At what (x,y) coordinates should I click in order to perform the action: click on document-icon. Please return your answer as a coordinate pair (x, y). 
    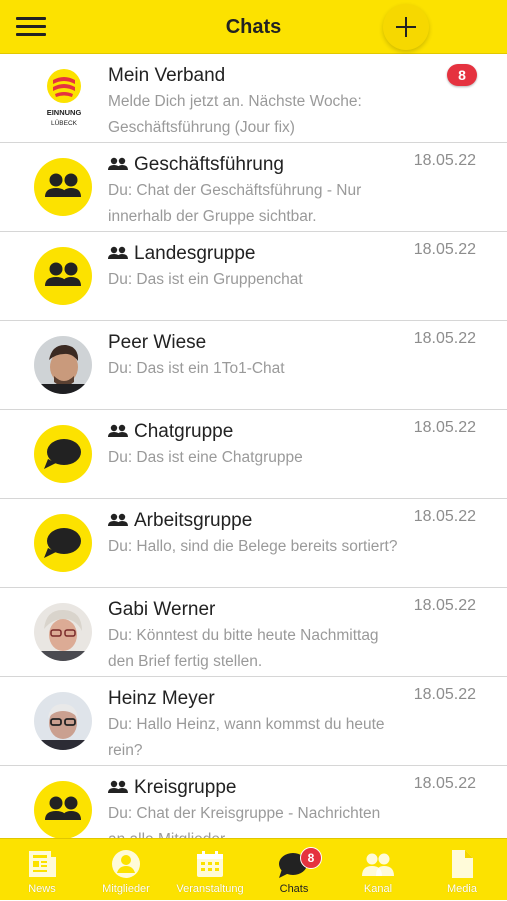
    Looking at the image, I should click on (462, 864).